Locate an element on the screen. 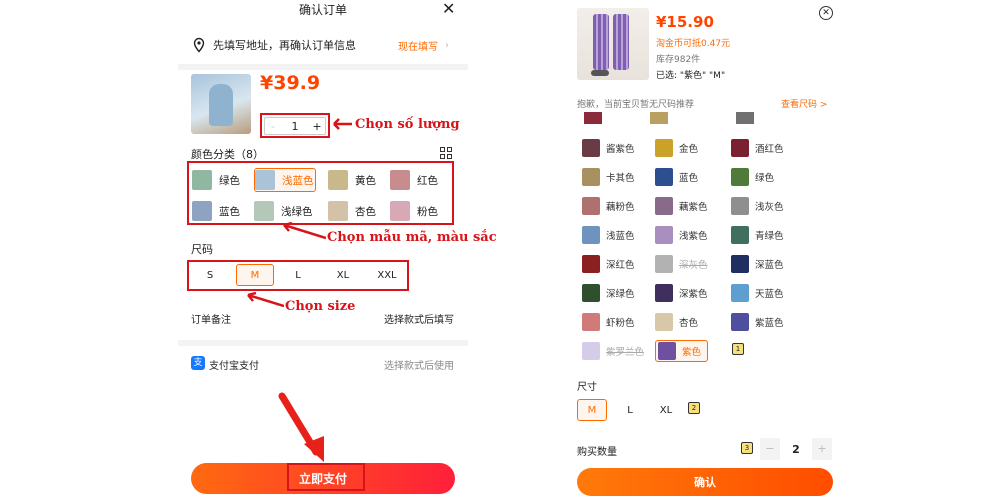 The height and width of the screenshot is (500, 1000). color-option-label: 深紫色 is located at coordinates (693, 294).